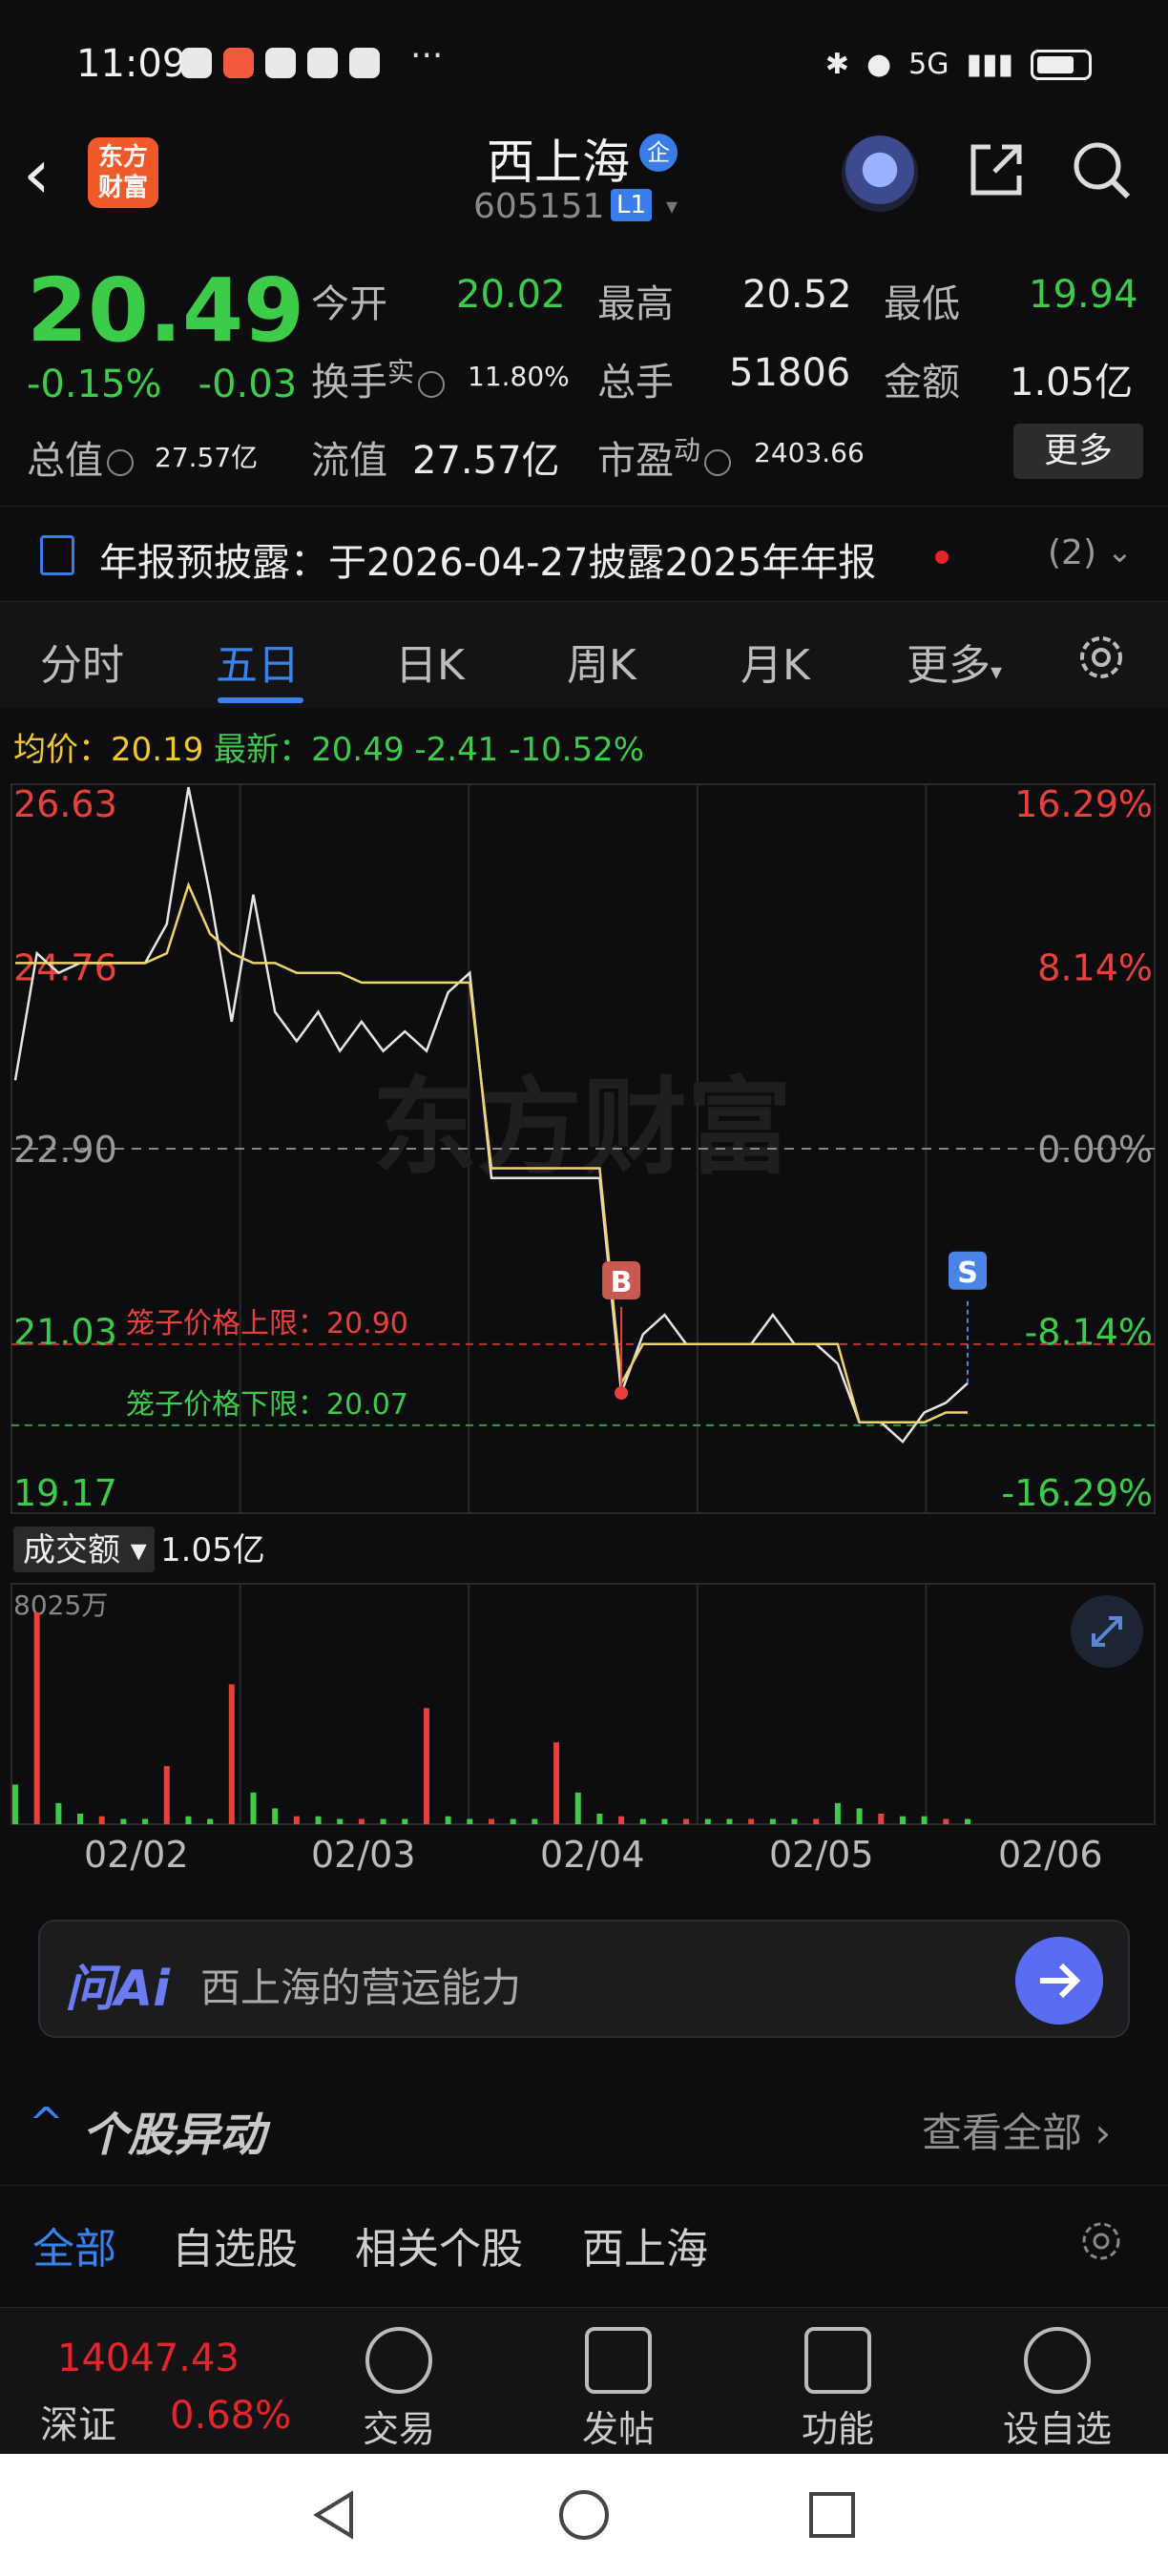  What do you see at coordinates (836, 64) in the screenshot?
I see `bluetooth-icon: ✱` at bounding box center [836, 64].